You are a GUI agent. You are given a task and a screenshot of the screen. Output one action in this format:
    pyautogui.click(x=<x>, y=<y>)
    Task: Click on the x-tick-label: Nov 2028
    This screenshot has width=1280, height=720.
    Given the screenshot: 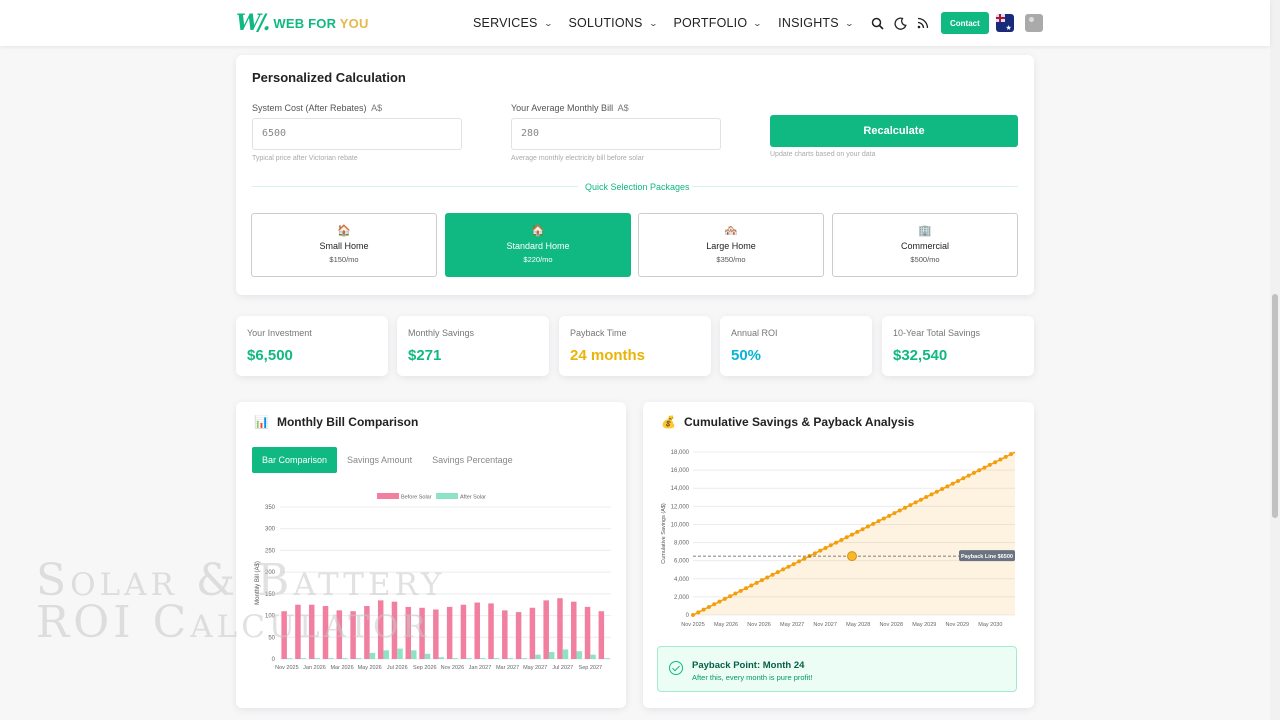 What is the action you would take?
    pyautogui.click(x=891, y=625)
    